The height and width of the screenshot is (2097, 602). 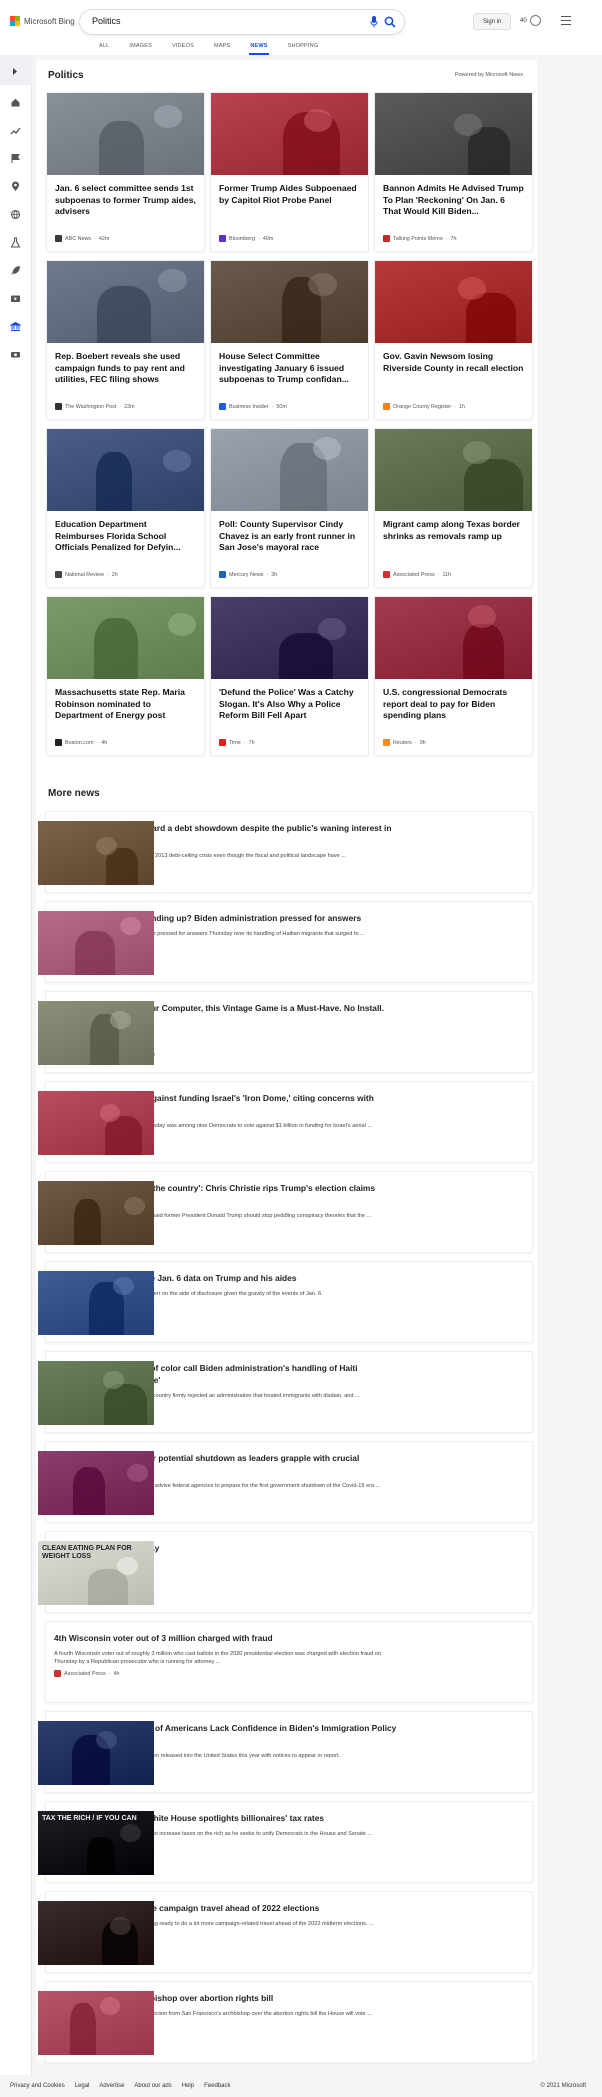 I want to click on tab-images: IMAGES, so click(x=140, y=48).